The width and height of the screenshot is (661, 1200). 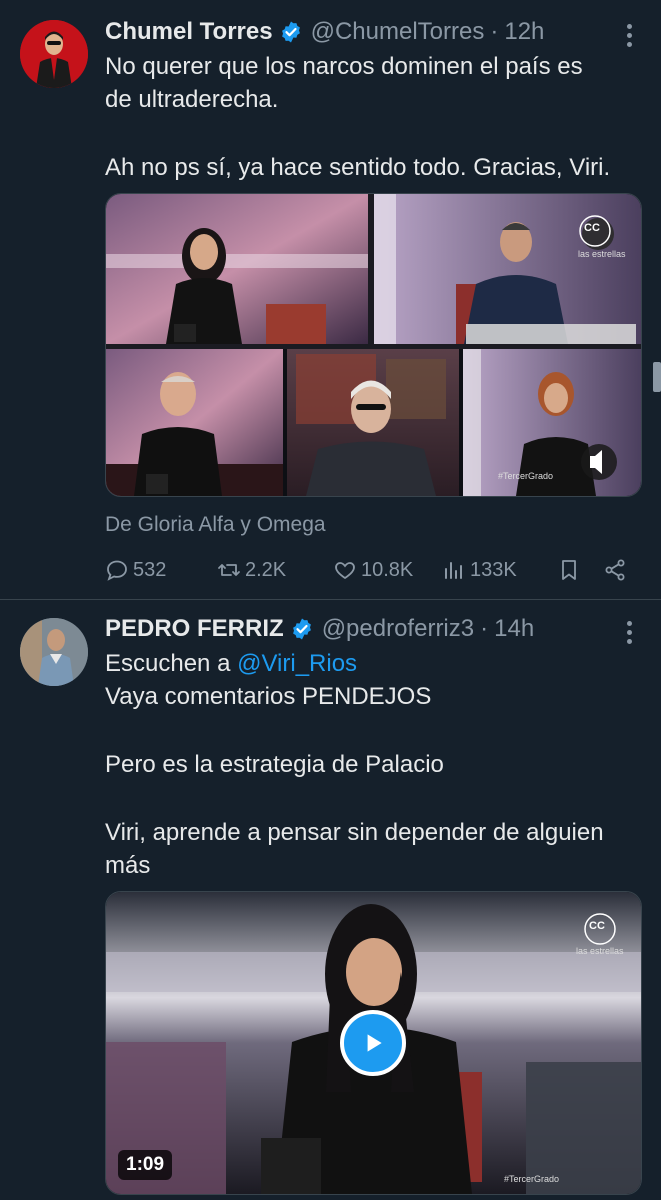 I want to click on tweet-text-line: Escuchen a @Viri_Rios, so click(x=375, y=663).